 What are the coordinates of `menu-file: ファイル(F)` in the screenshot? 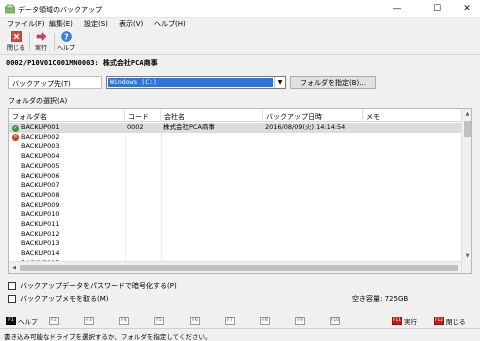 It's located at (26, 24).